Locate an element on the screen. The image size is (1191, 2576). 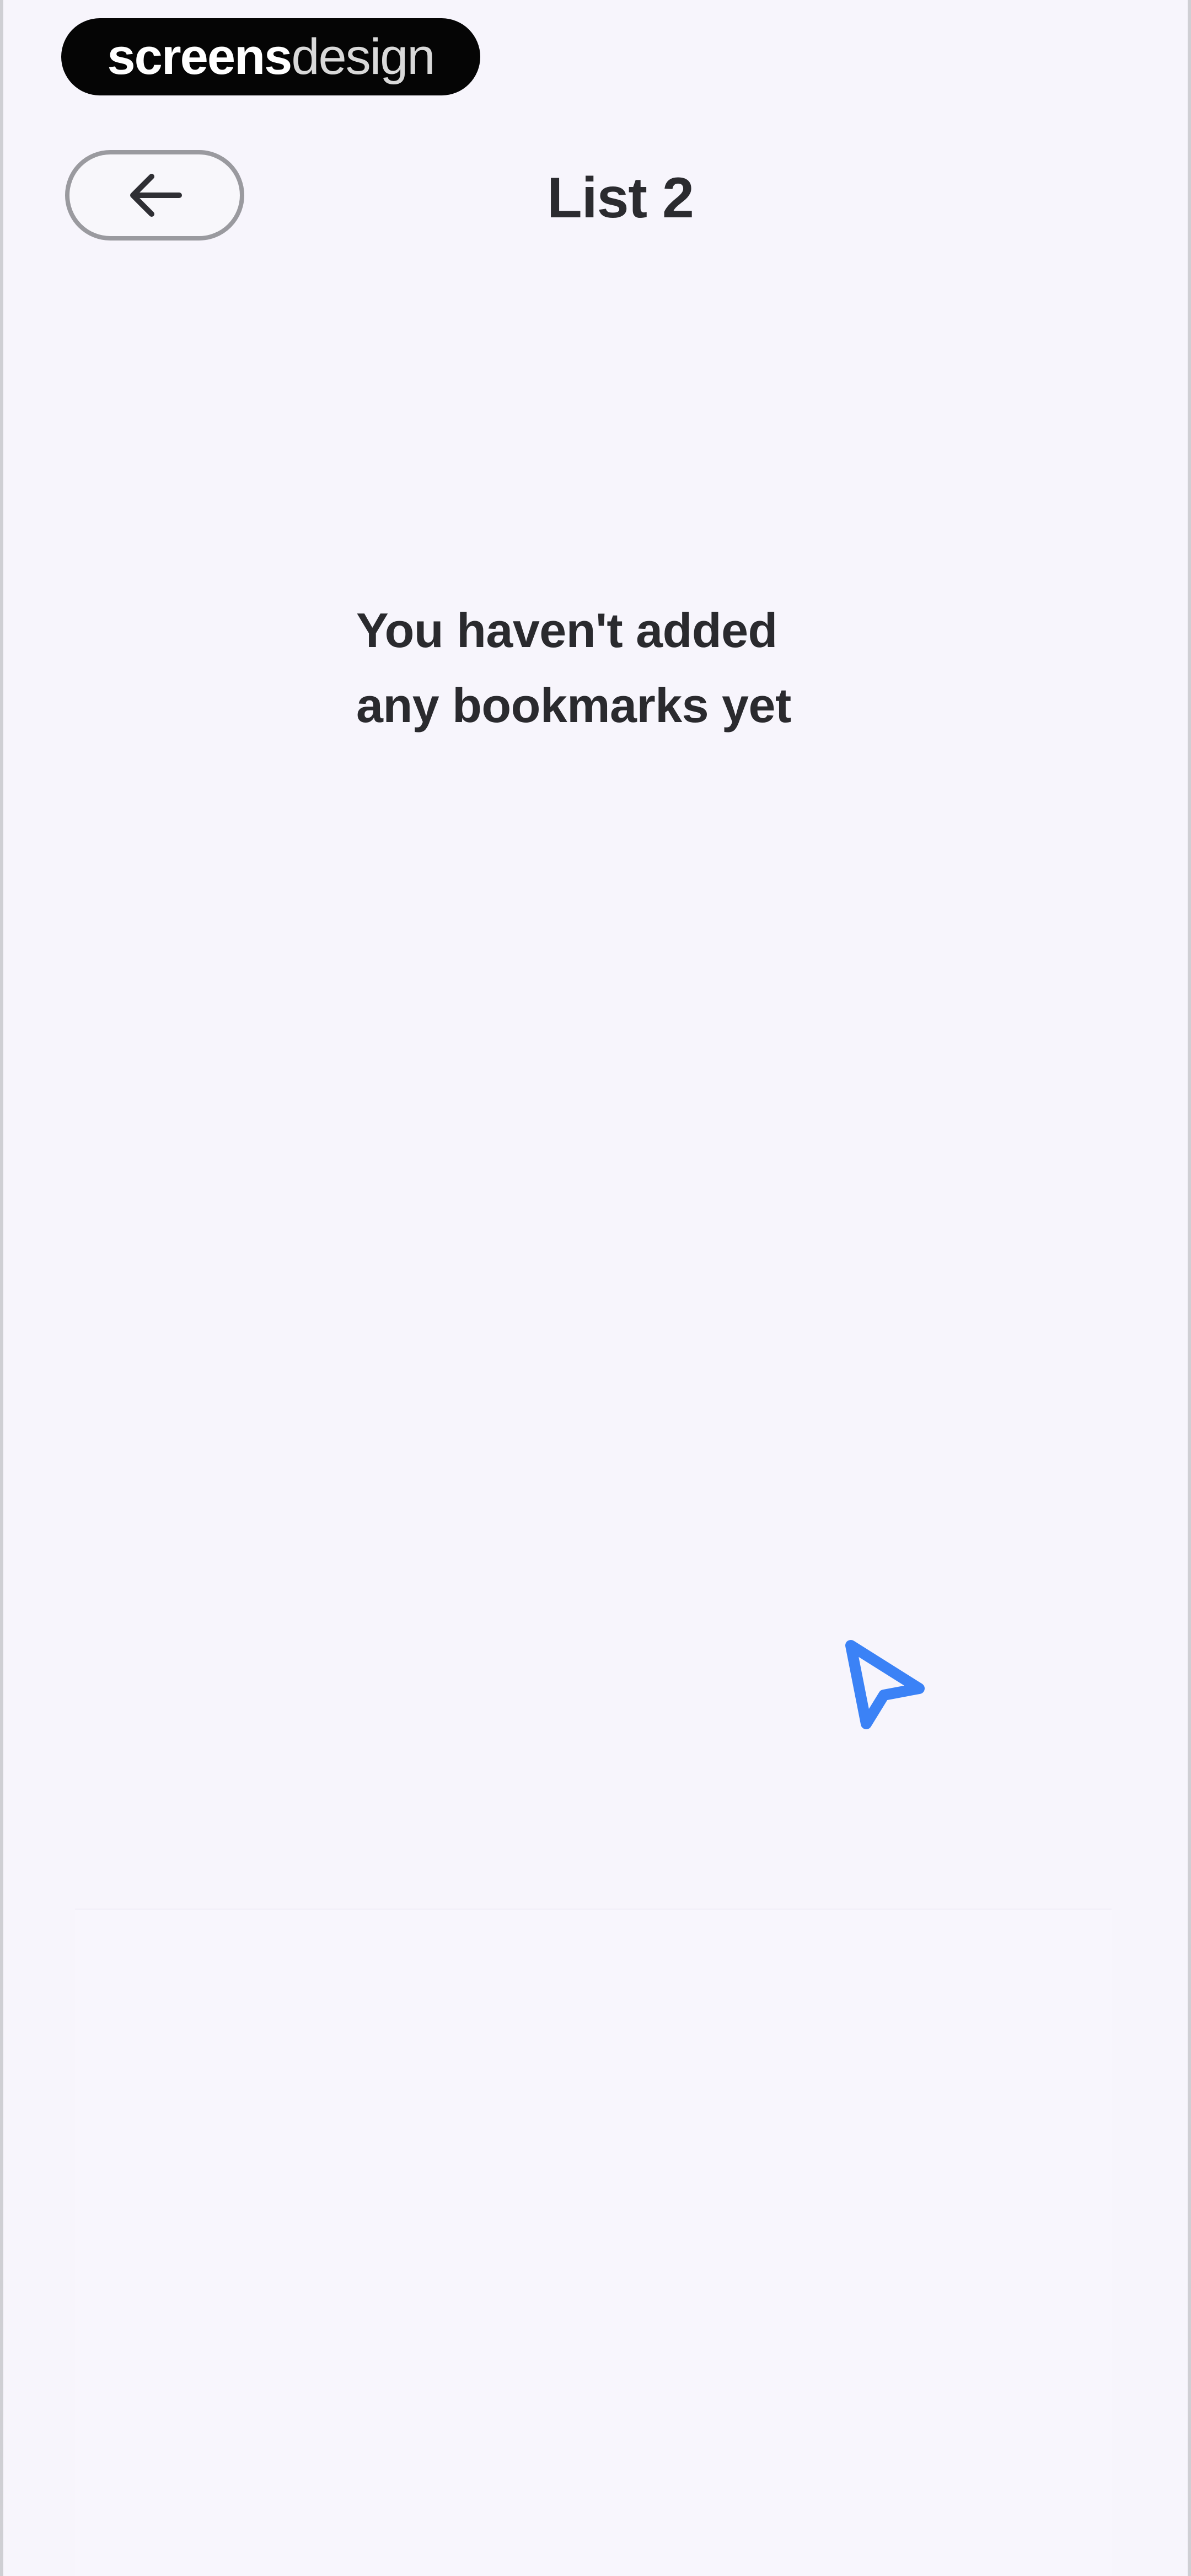
empty-state-line-1: You haven't added is located at coordinates (567, 630).